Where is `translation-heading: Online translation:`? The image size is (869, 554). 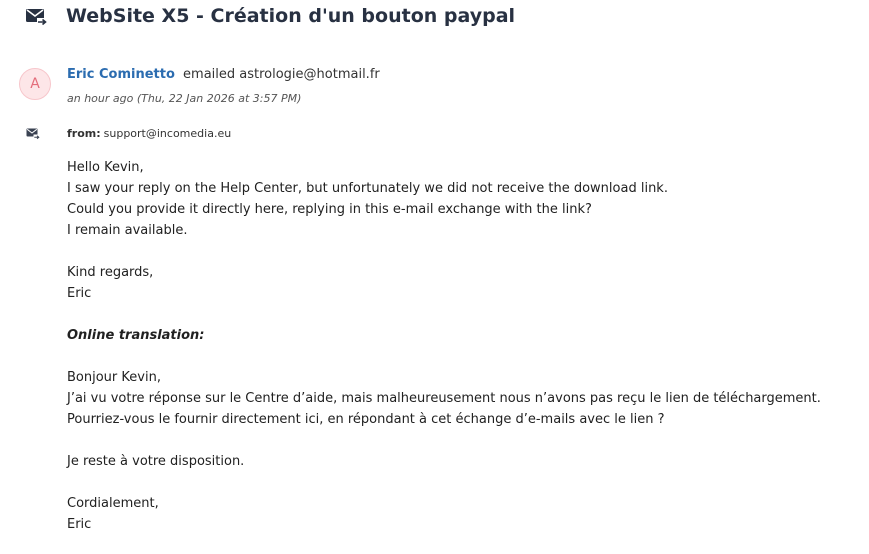 translation-heading: Online translation: is located at coordinates (136, 335).